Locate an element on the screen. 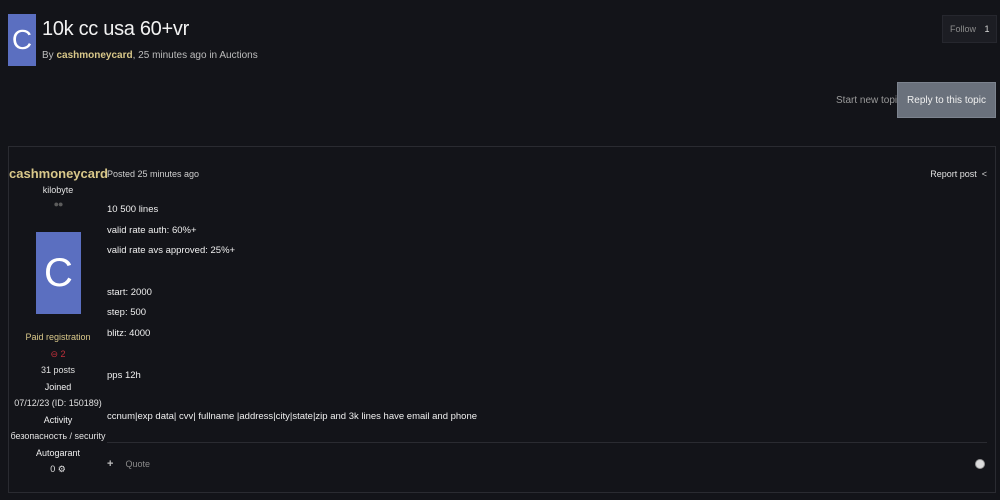 The height and width of the screenshot is (500, 1000). post-line: 10 500 lines is located at coordinates (133, 209).